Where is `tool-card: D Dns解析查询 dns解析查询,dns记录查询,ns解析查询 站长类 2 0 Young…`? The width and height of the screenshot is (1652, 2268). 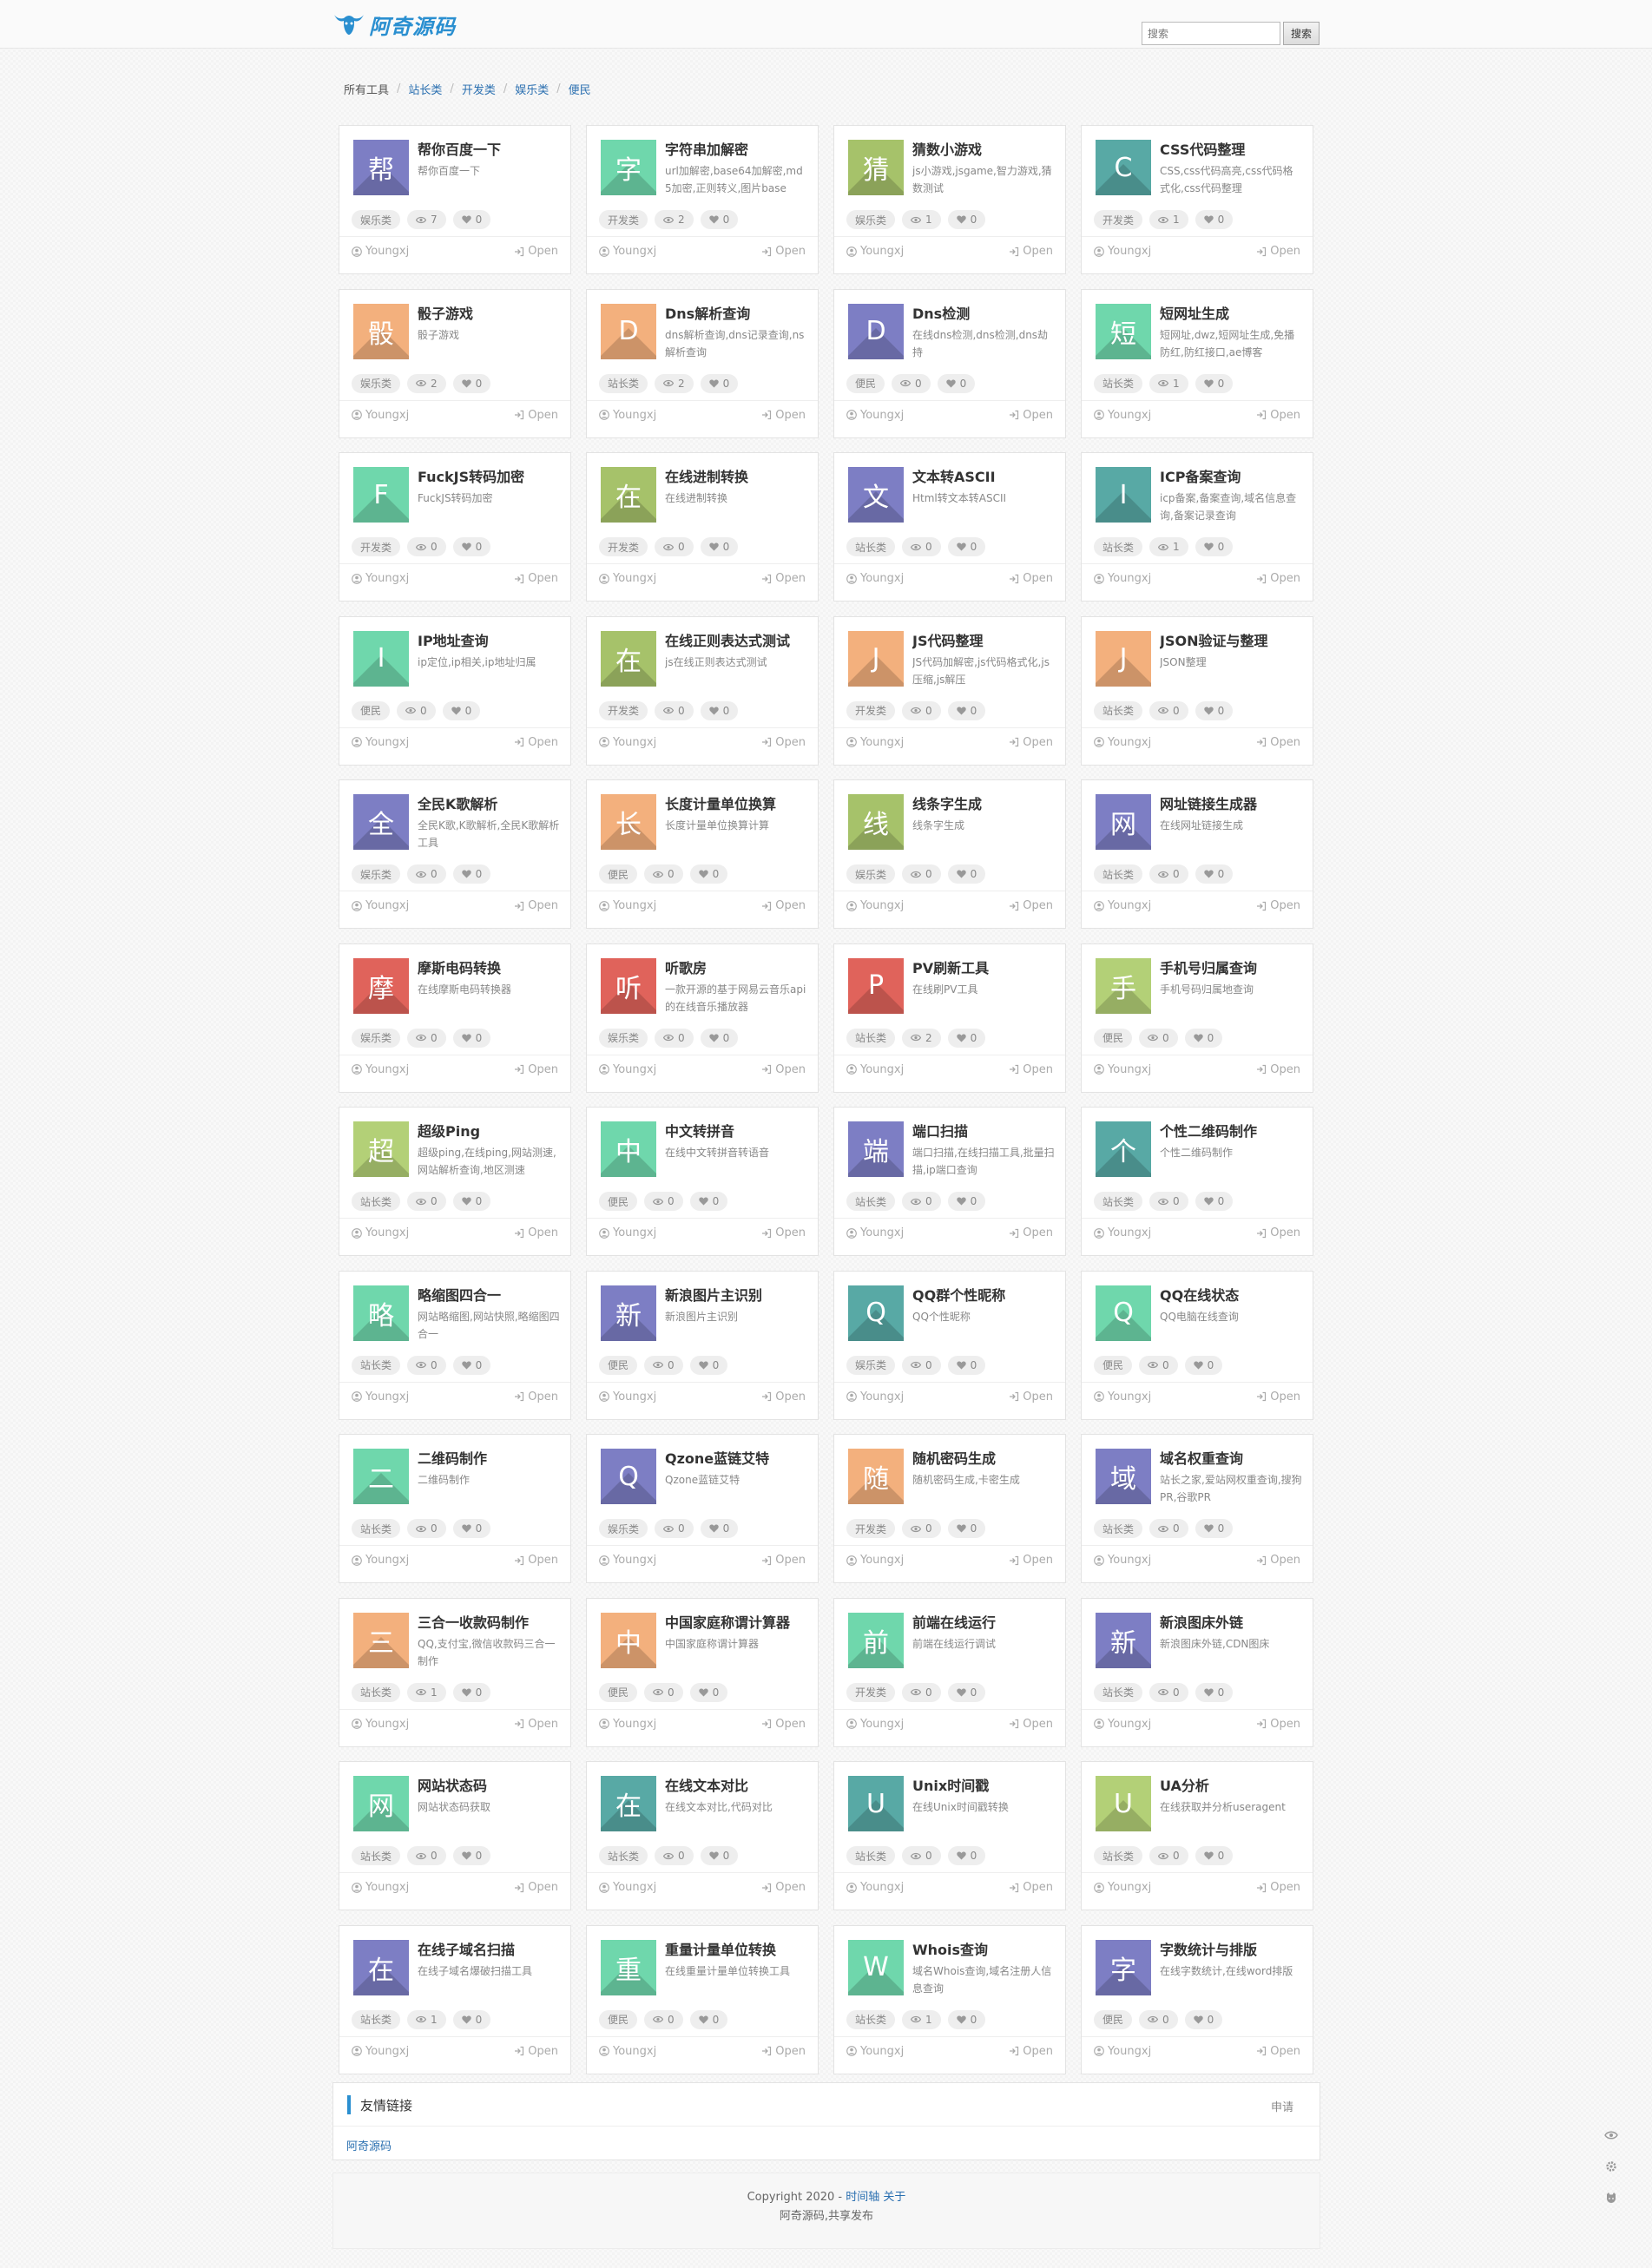
tool-card: D Dns解析查询 dns解析查询,dns记录查询,ns解析查询 站长类 2 0 Young… is located at coordinates (702, 363).